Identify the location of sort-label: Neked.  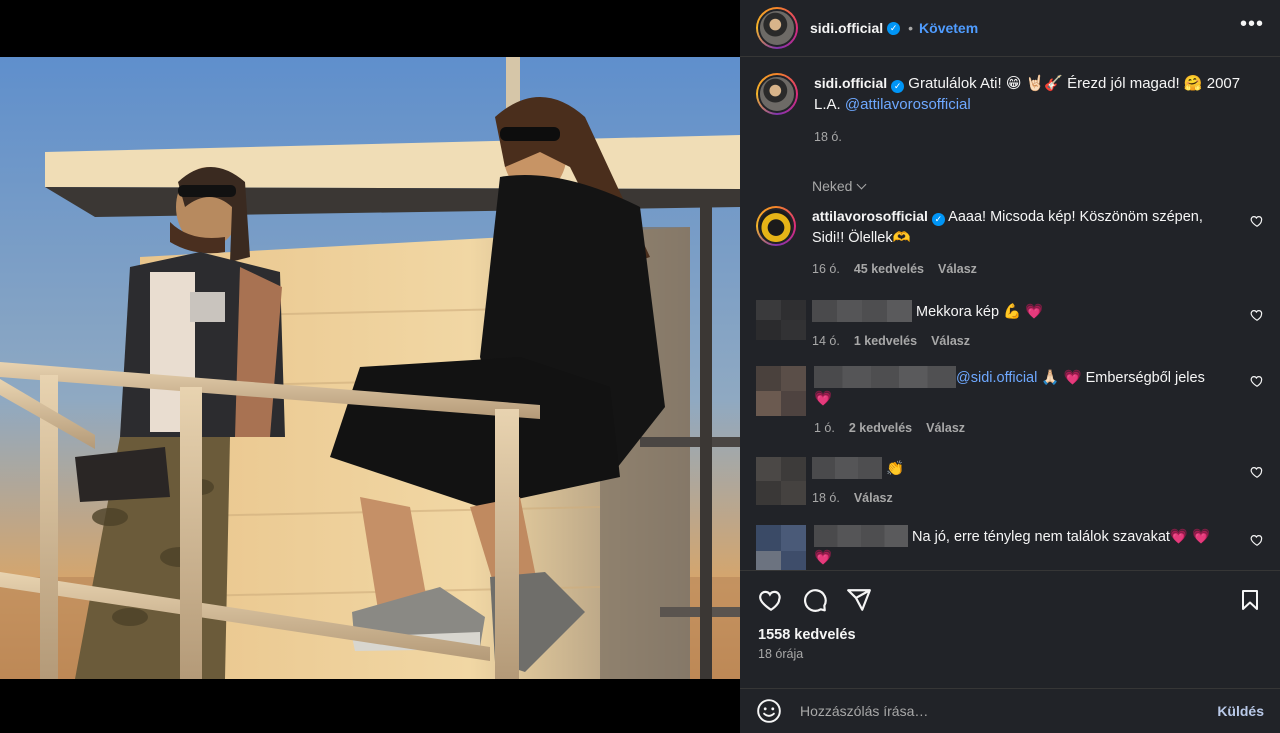
(832, 186).